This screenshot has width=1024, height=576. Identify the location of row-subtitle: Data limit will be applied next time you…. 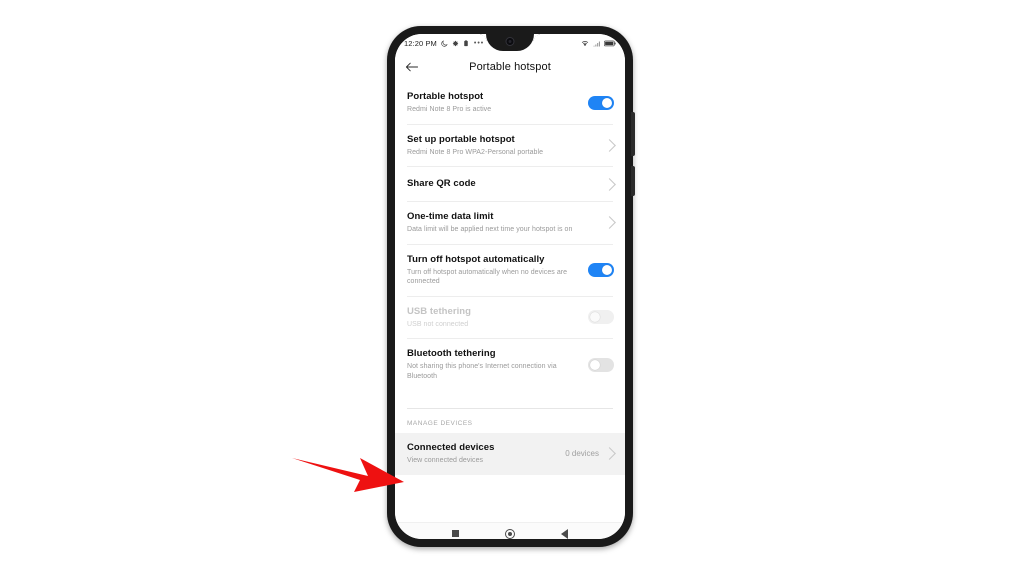
(490, 229).